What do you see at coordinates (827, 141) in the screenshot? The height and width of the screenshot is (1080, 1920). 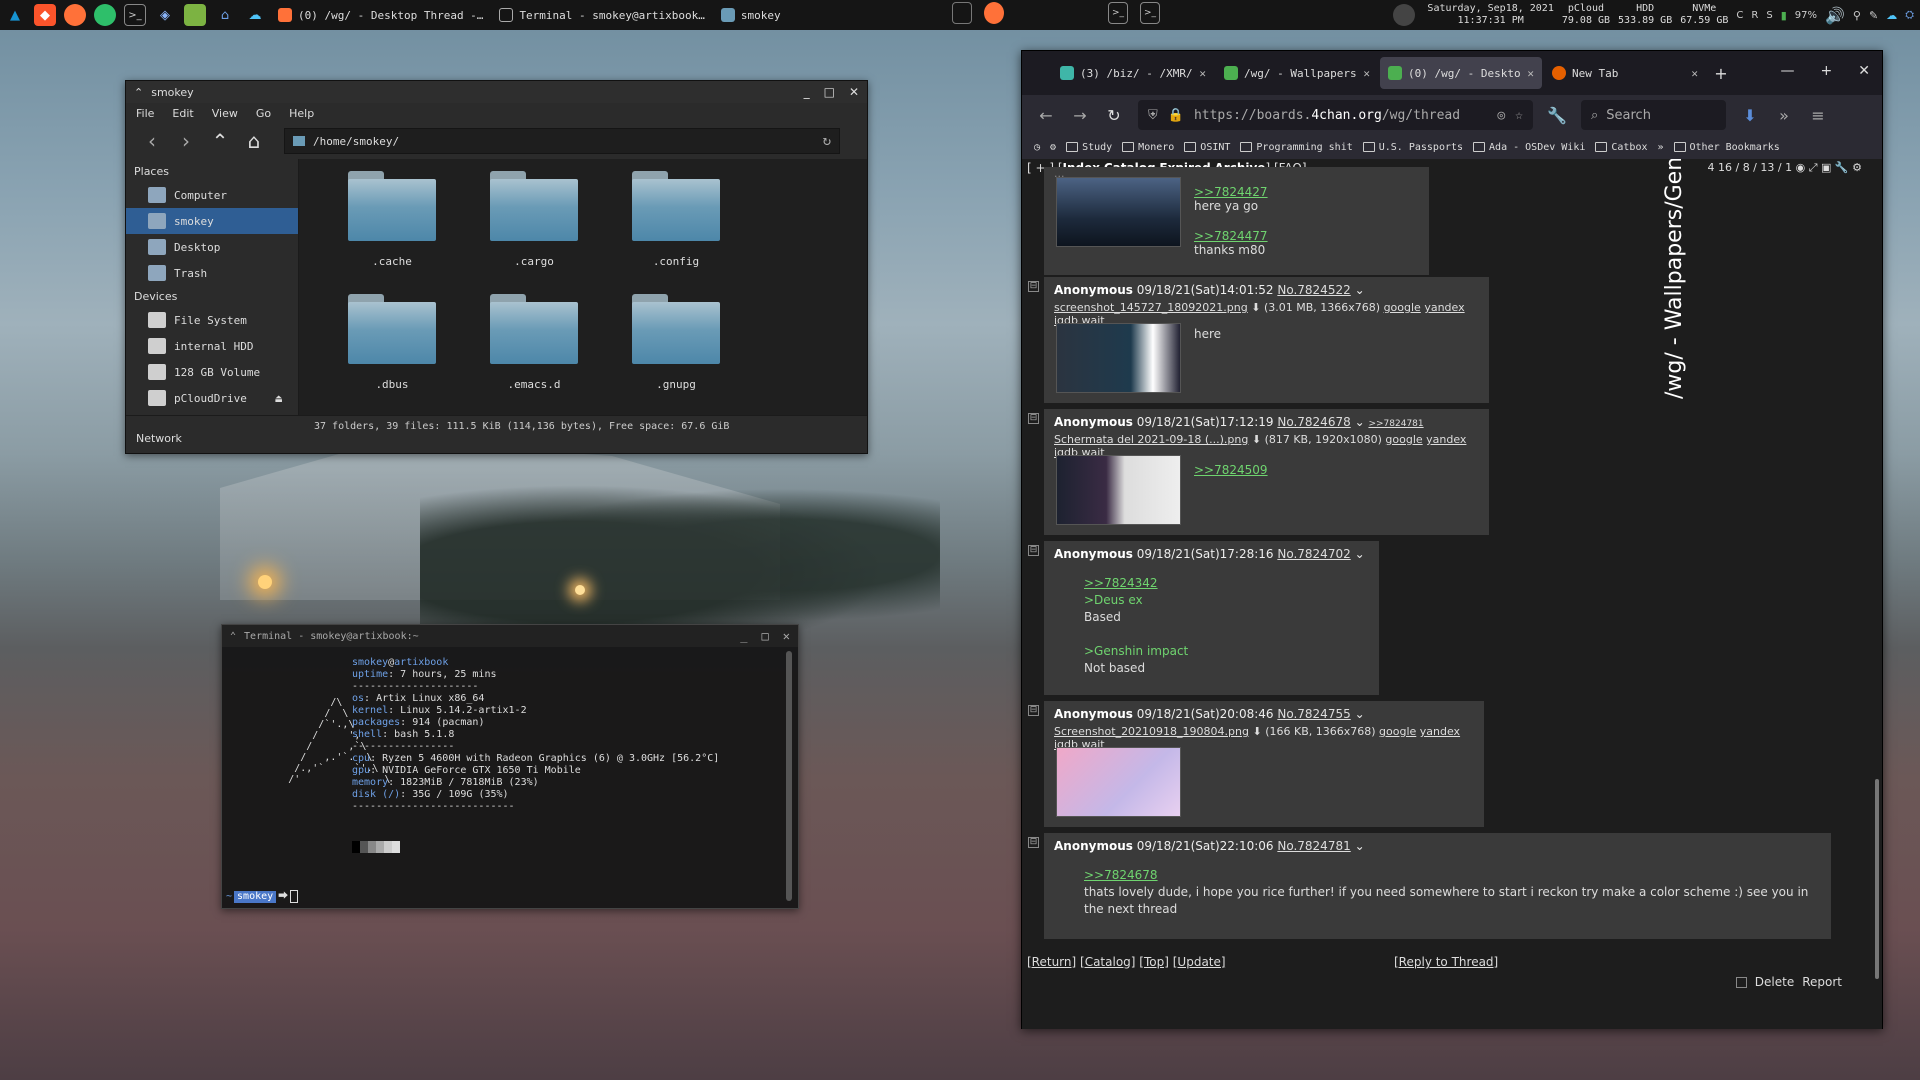 I see `reload-icon: ↻` at bounding box center [827, 141].